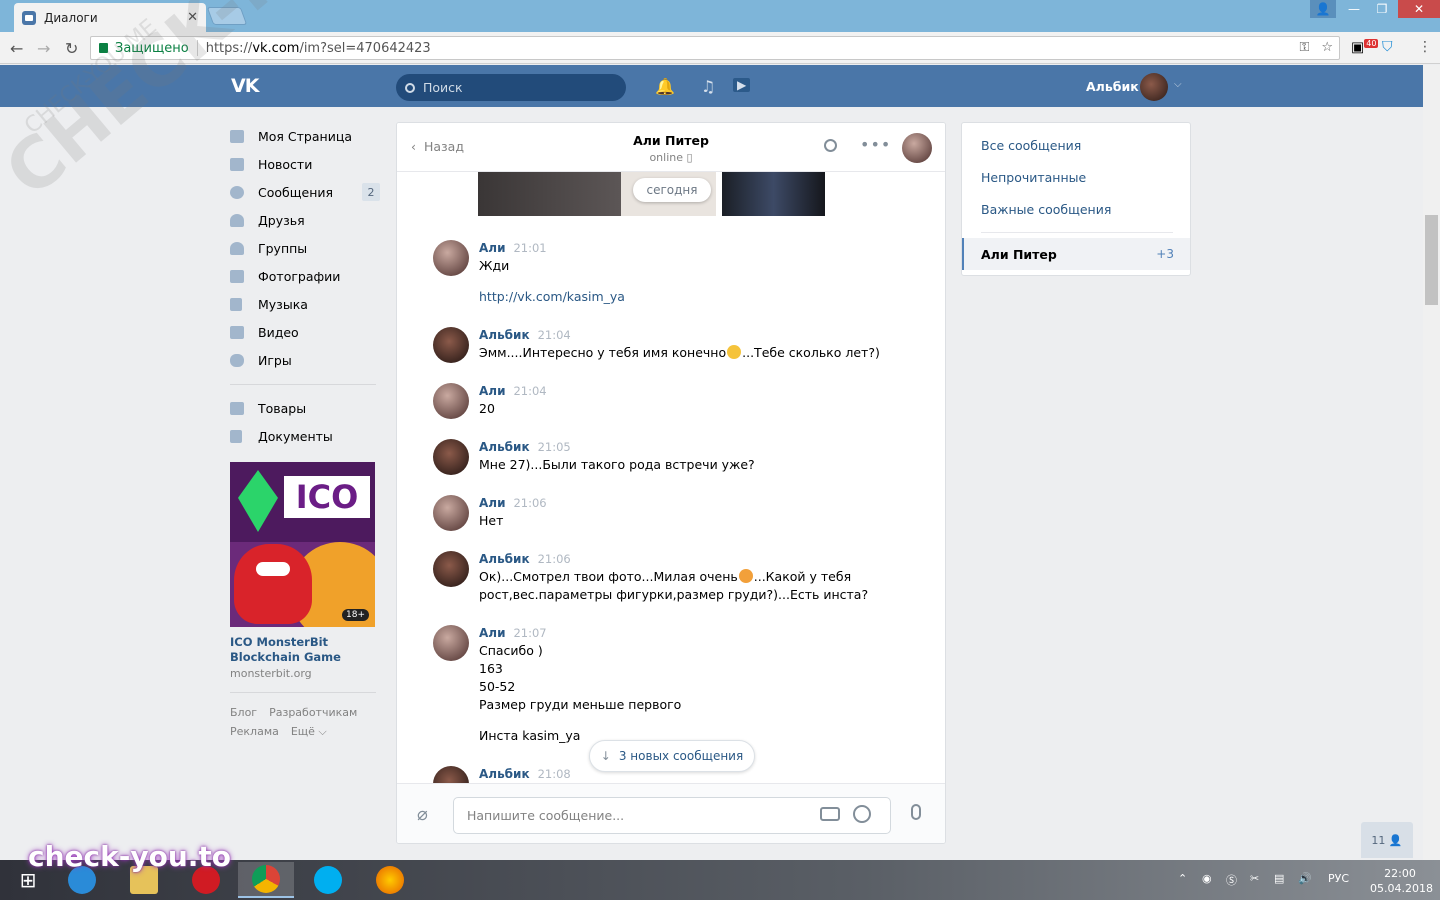 This screenshot has height=900, width=1440. Describe the element at coordinates (917, 148) in the screenshot. I see `dialog-avatar` at that location.